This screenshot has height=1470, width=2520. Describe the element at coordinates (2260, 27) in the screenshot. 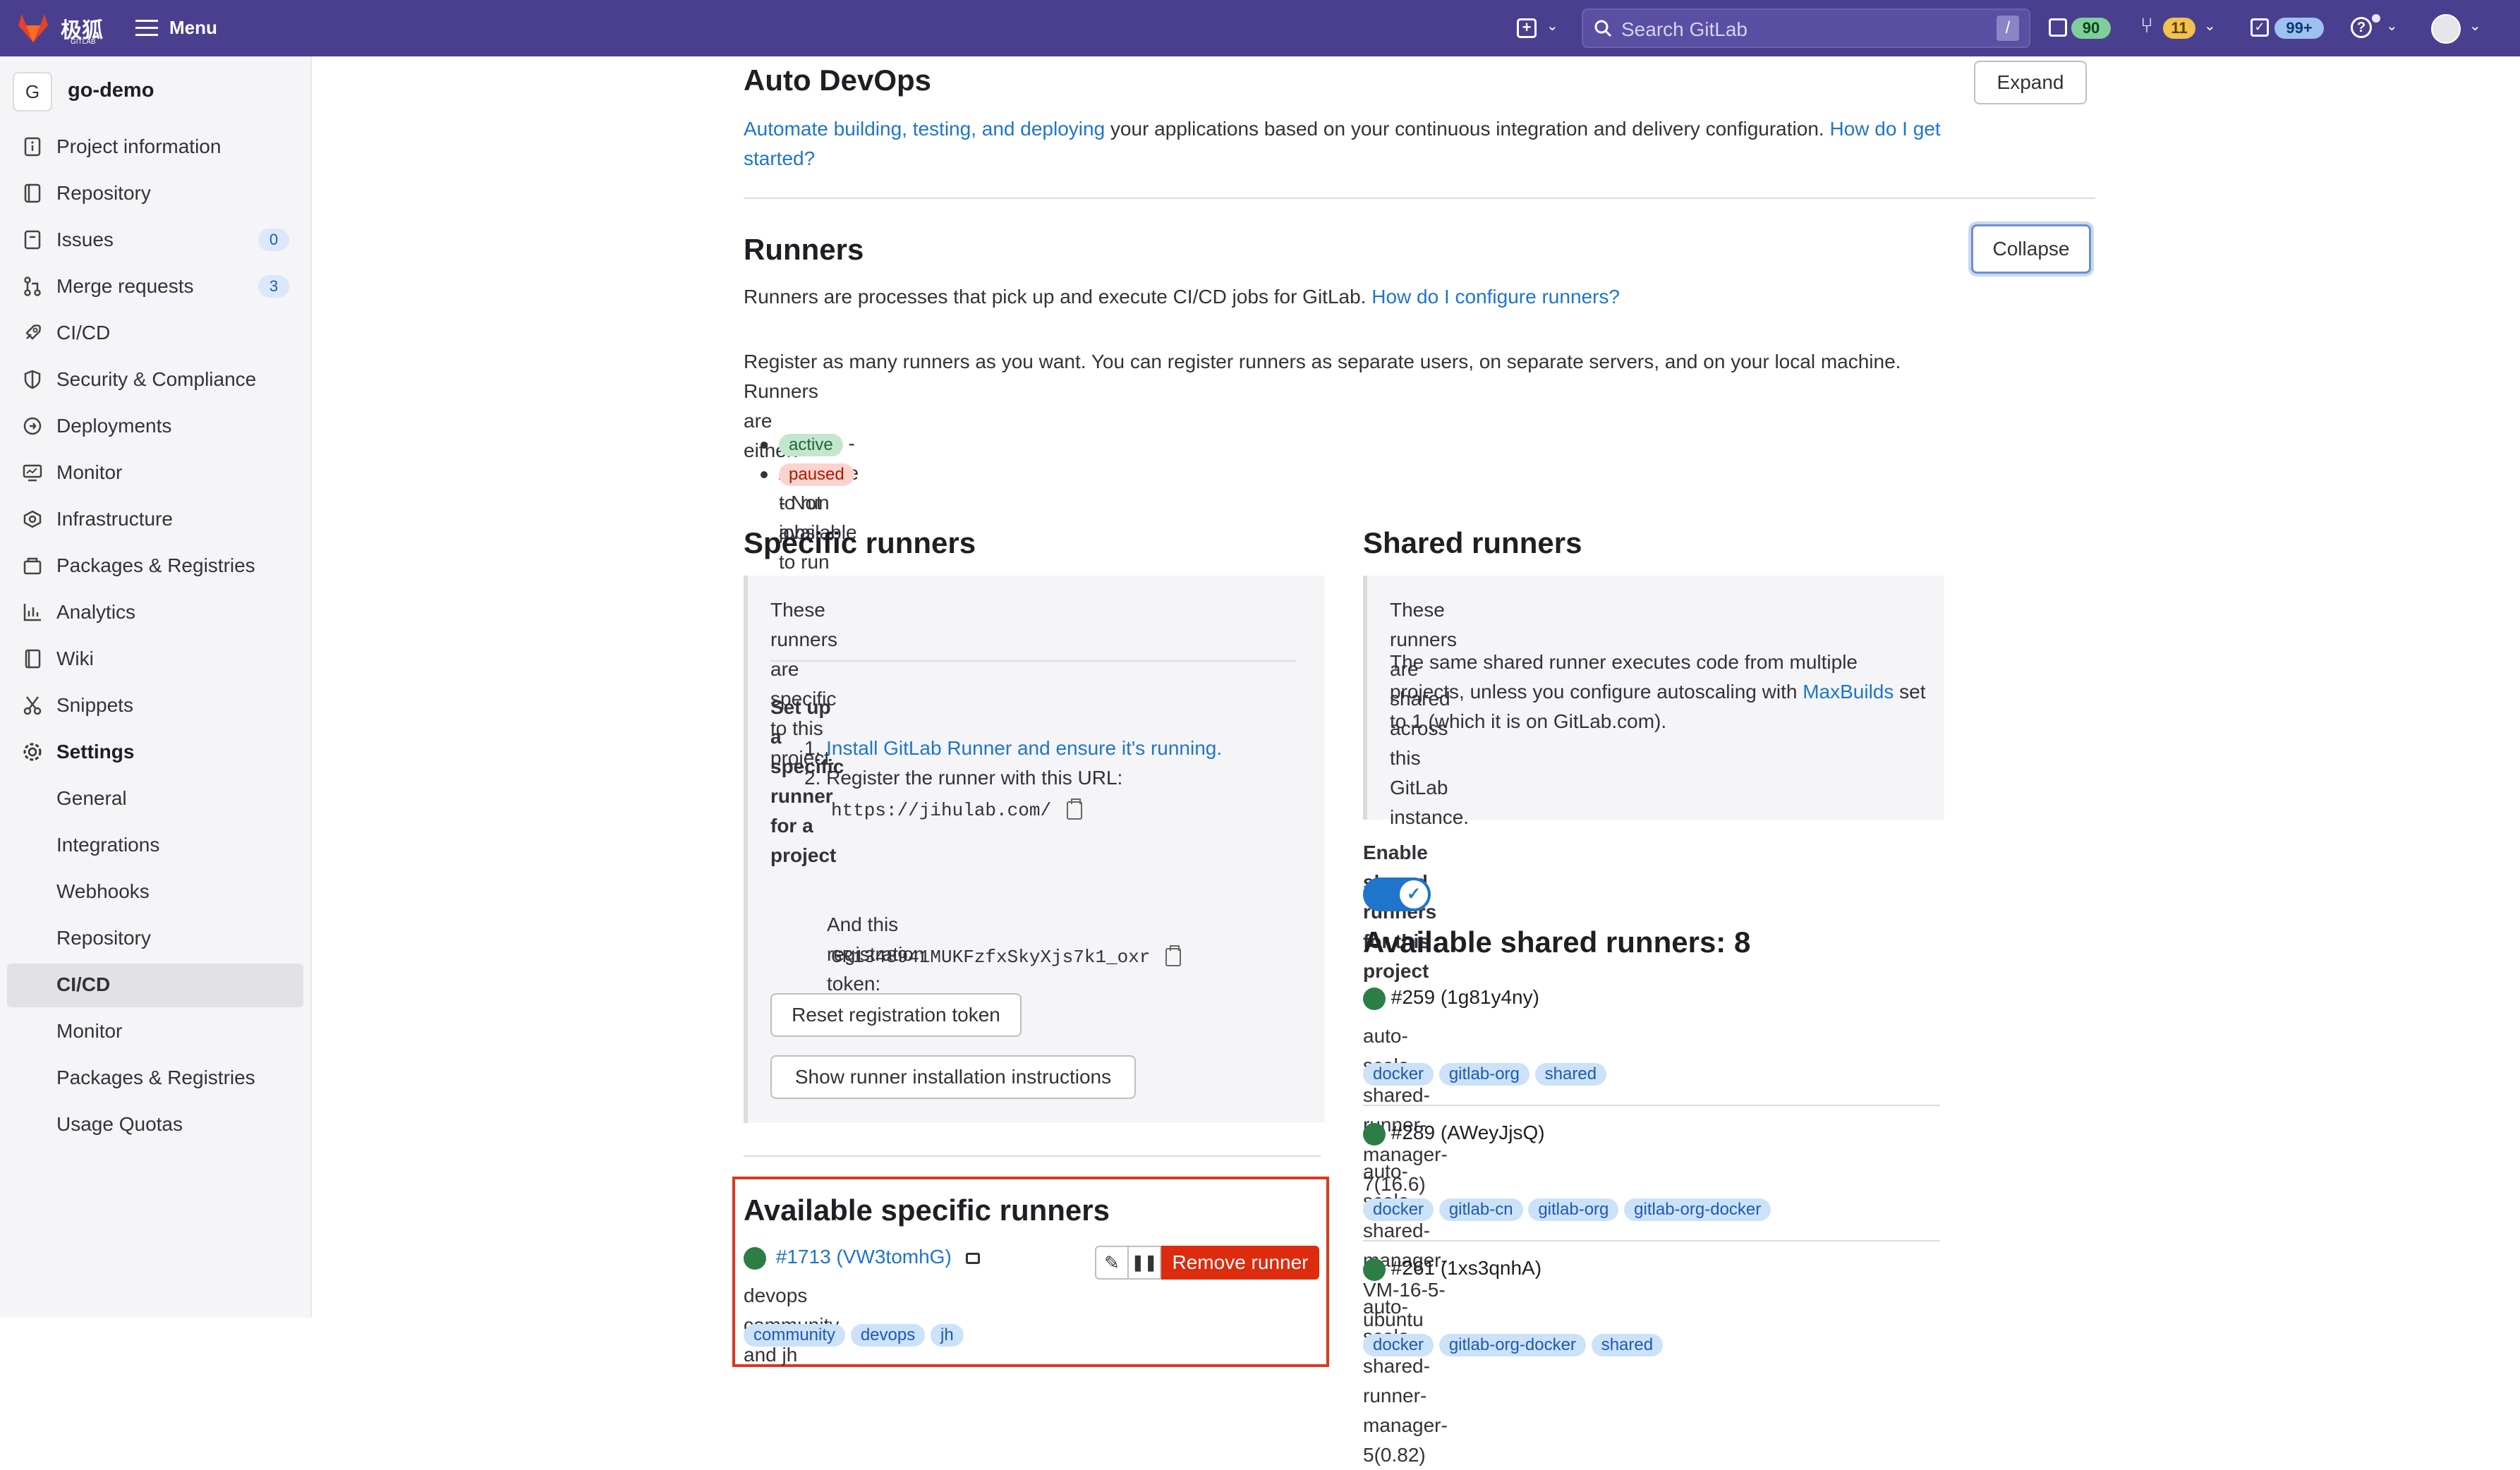

I see `todo-icon: ✓` at that location.